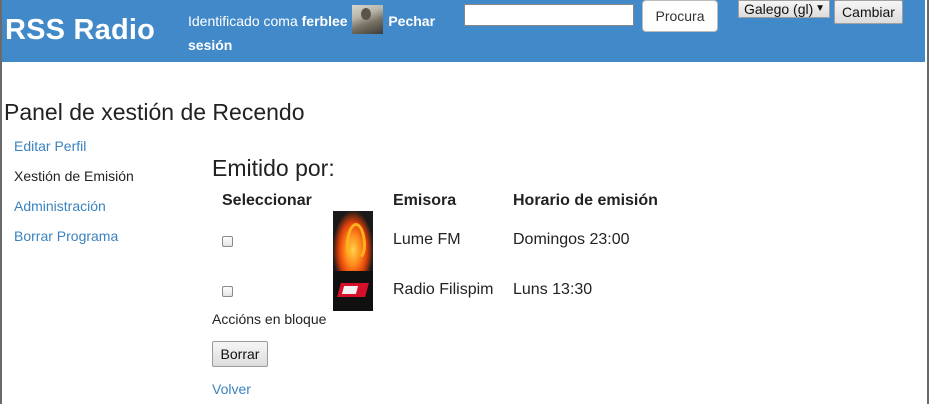 This screenshot has height=404, width=929. What do you see at coordinates (368, 19) in the screenshot?
I see `user-avatar` at bounding box center [368, 19].